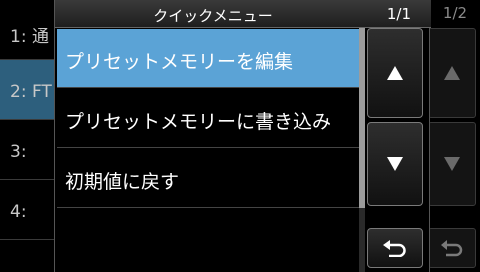 This screenshot has width=480, height=272. I want to click on return-button, so click(395, 248).